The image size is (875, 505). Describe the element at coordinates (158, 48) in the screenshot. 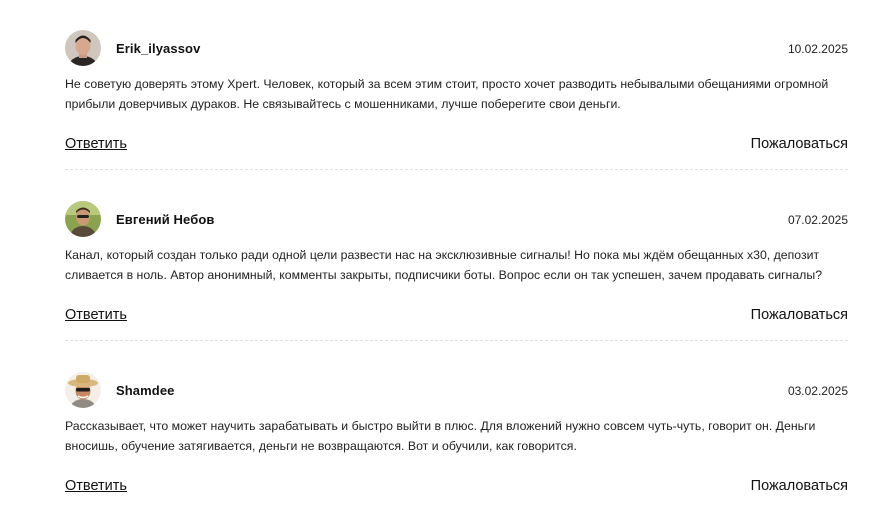

I see `author-name: Erik_ilyassov` at that location.